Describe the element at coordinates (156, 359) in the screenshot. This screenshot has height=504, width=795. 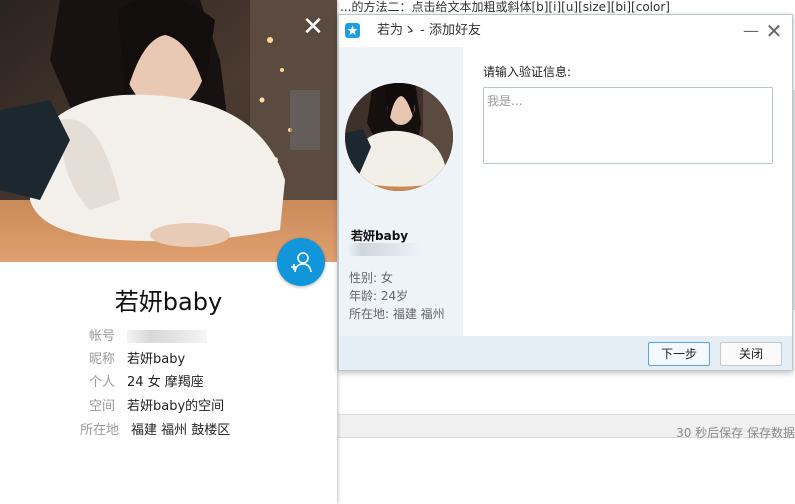
I see `nickname-value: 若妍baby` at that location.